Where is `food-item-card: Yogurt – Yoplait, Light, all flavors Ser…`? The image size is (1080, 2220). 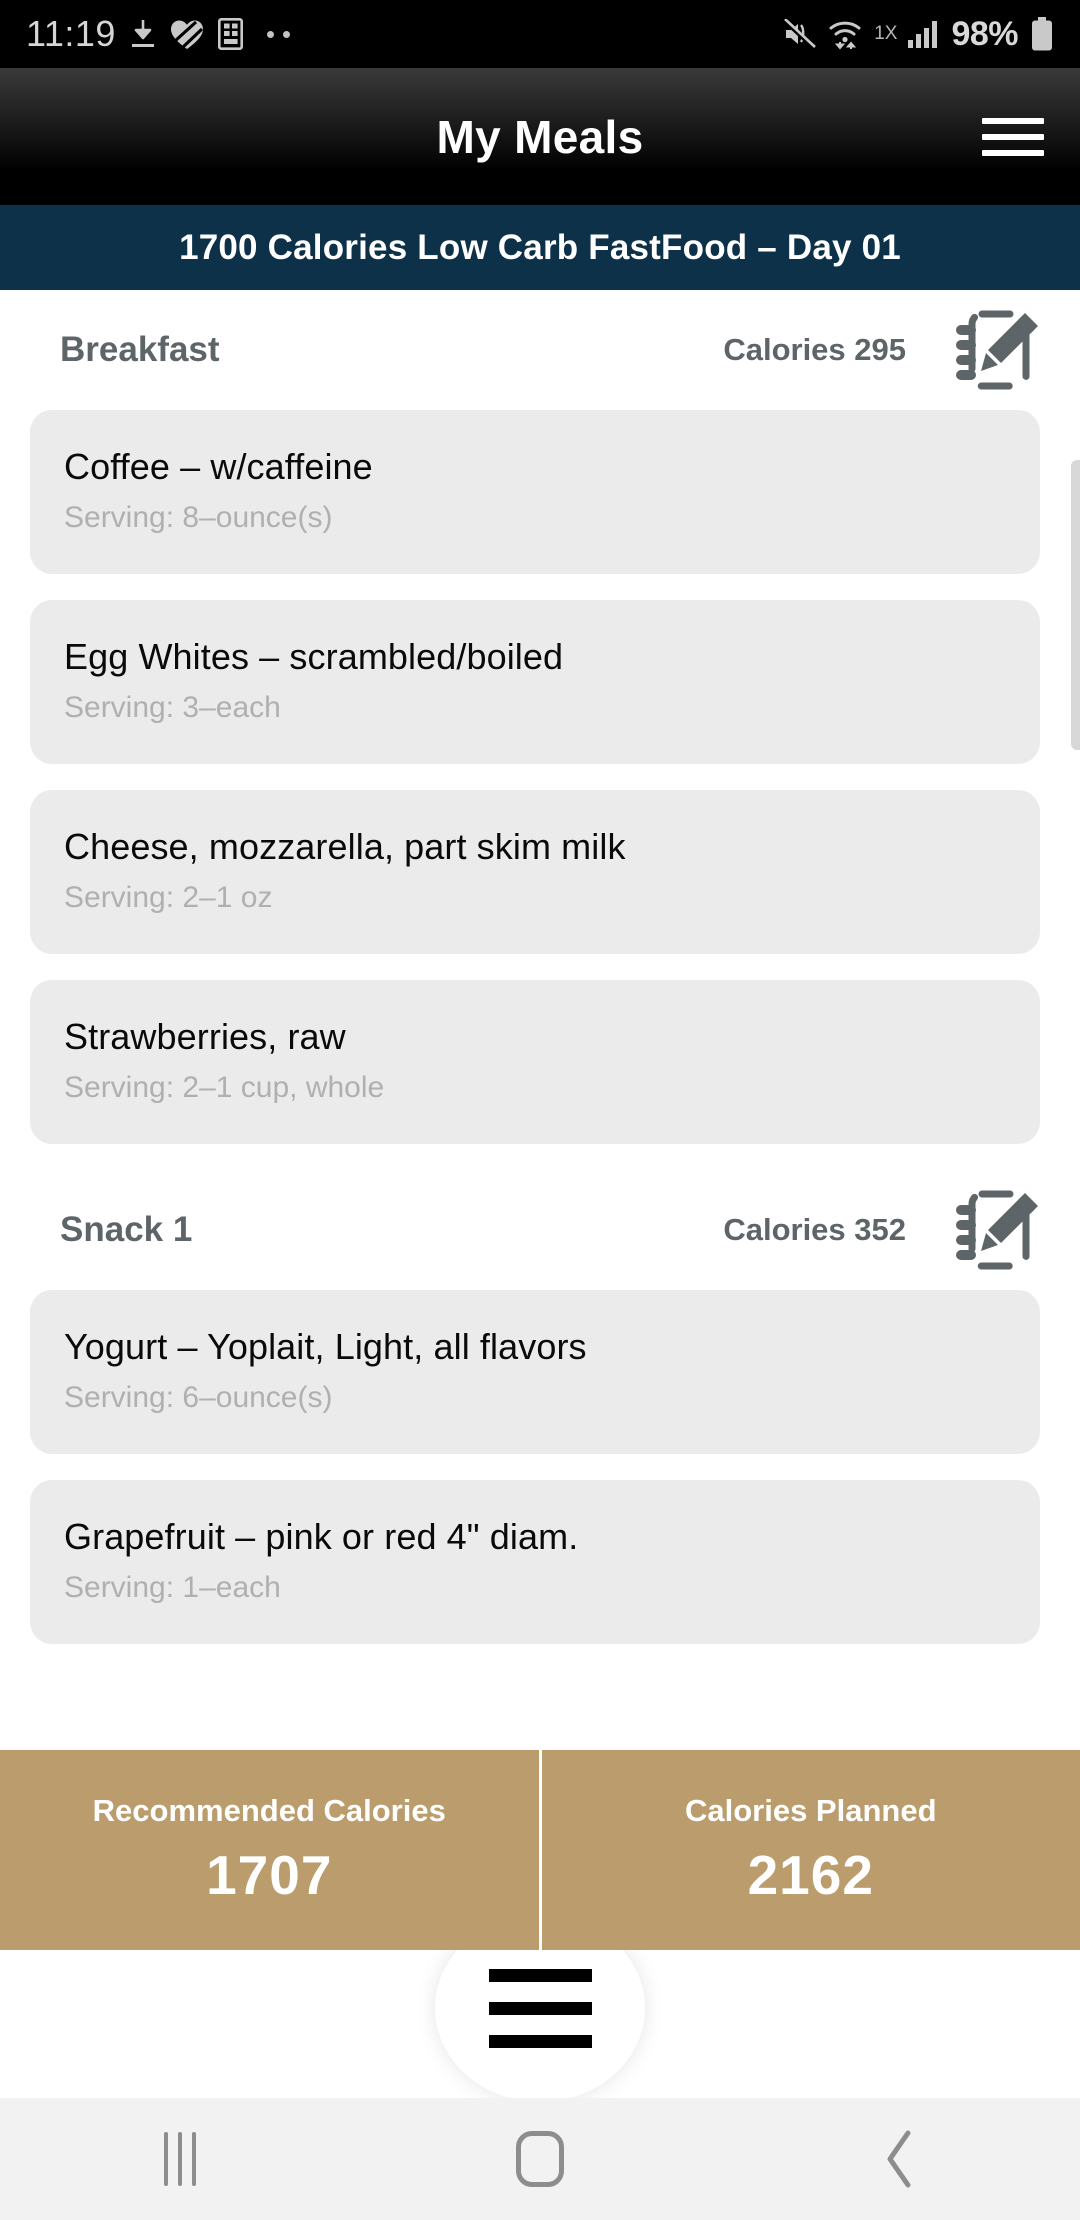
food-item-card: Yogurt – Yoplait, Light, all flavors Ser… is located at coordinates (535, 1372).